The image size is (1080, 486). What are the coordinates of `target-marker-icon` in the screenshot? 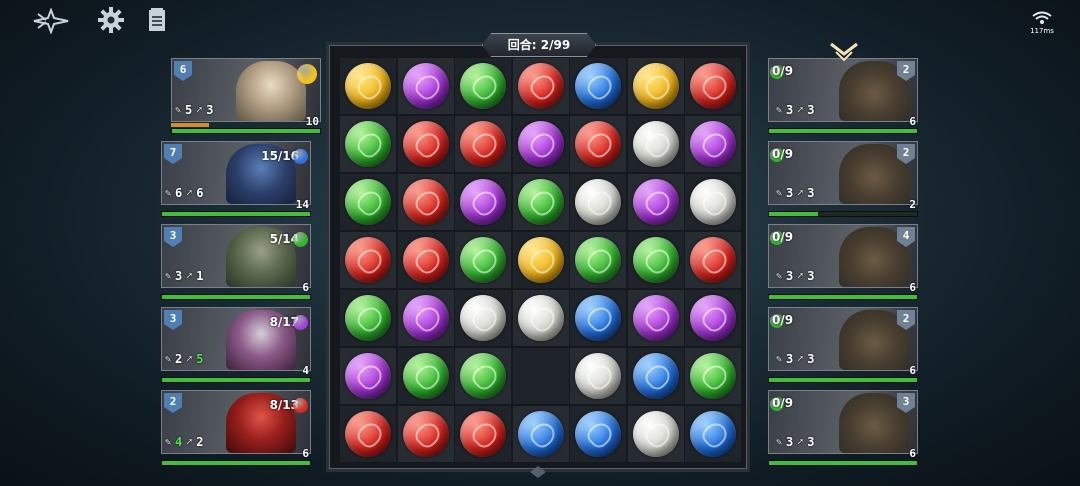 It's located at (844, 53).